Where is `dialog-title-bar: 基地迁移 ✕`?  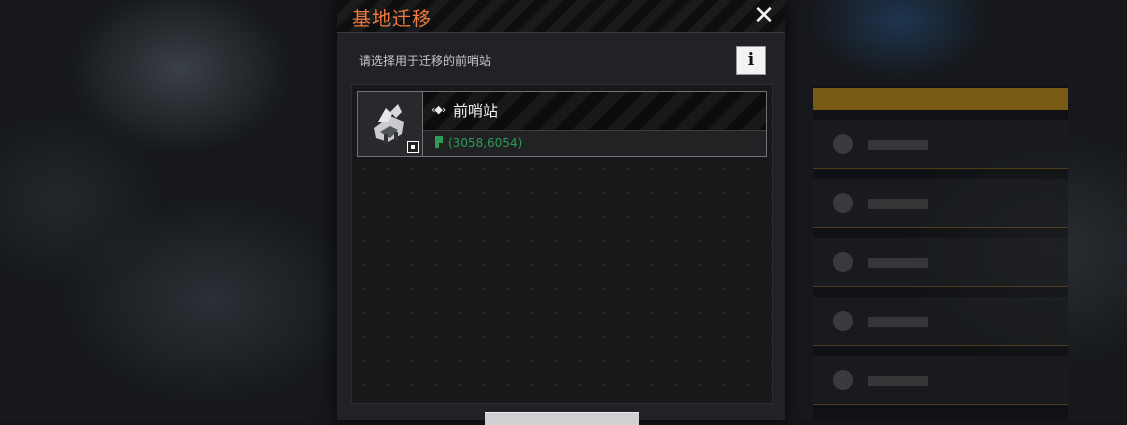 dialog-title-bar: 基地迁移 ✕ is located at coordinates (561, 16).